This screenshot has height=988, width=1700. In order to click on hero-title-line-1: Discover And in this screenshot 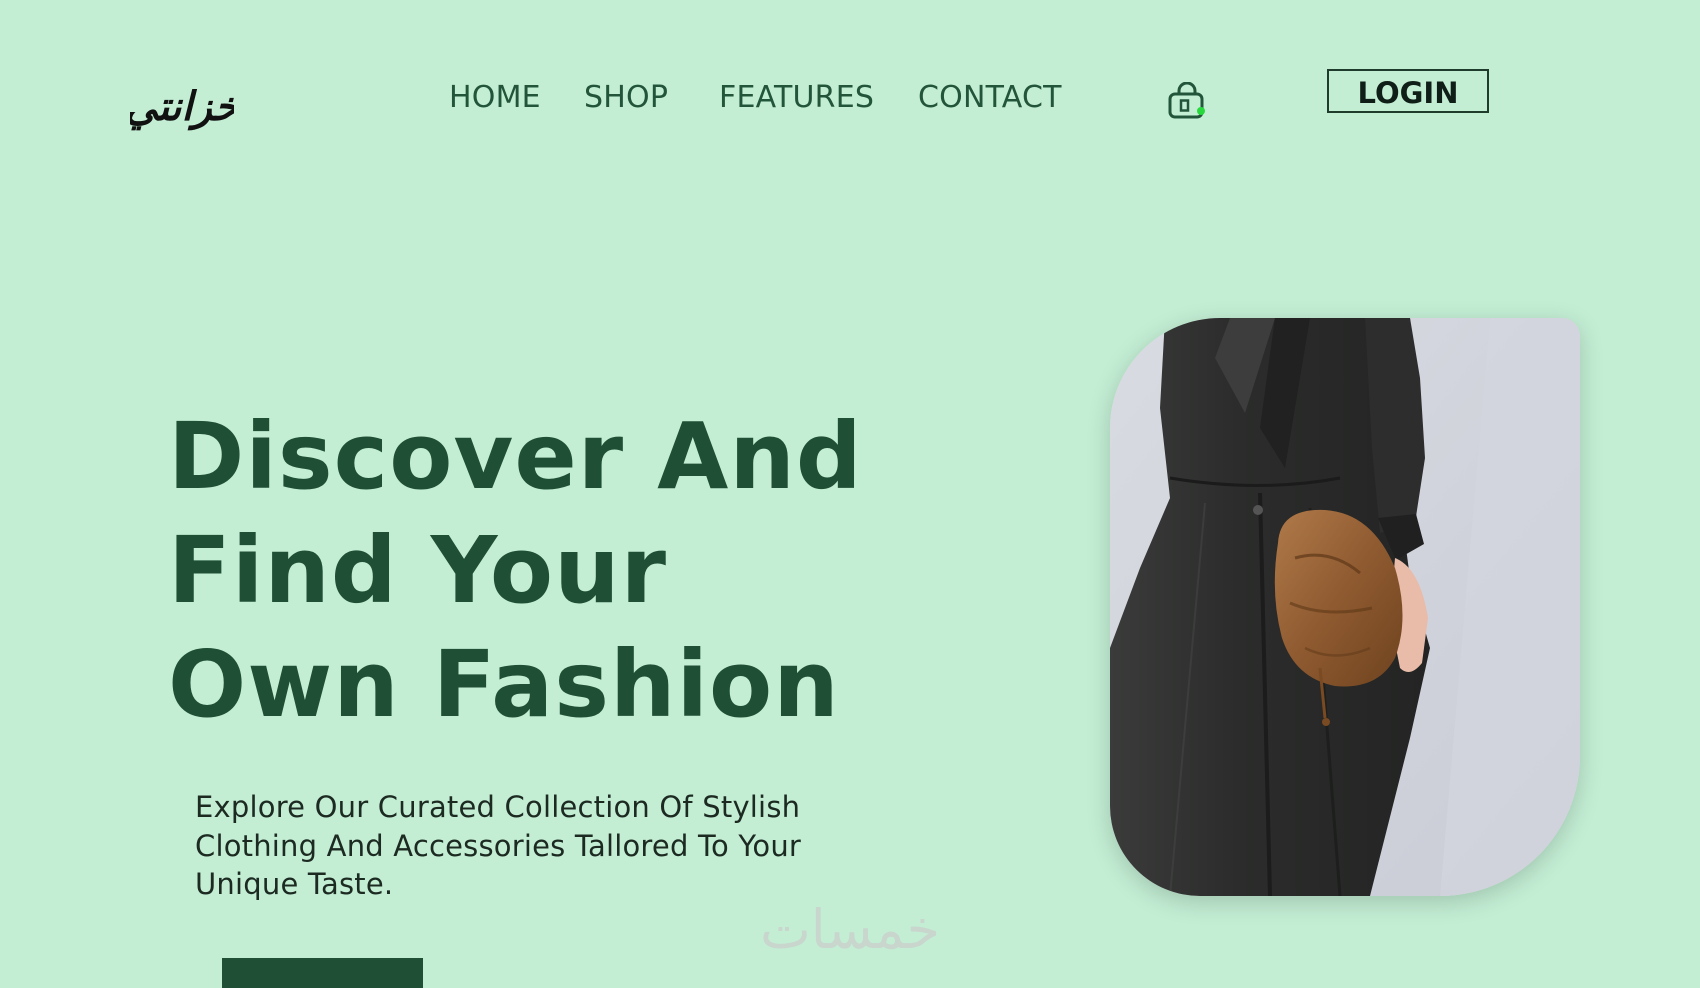, I will do `click(515, 456)`.